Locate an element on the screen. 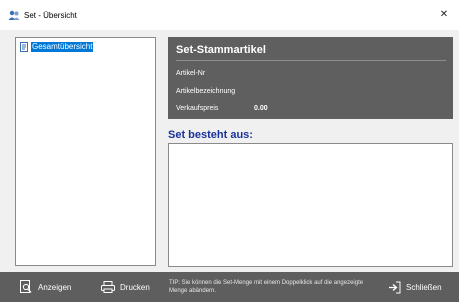 This screenshot has width=459, height=302. anzeigen-button: Anzeigen is located at coordinates (45, 287).